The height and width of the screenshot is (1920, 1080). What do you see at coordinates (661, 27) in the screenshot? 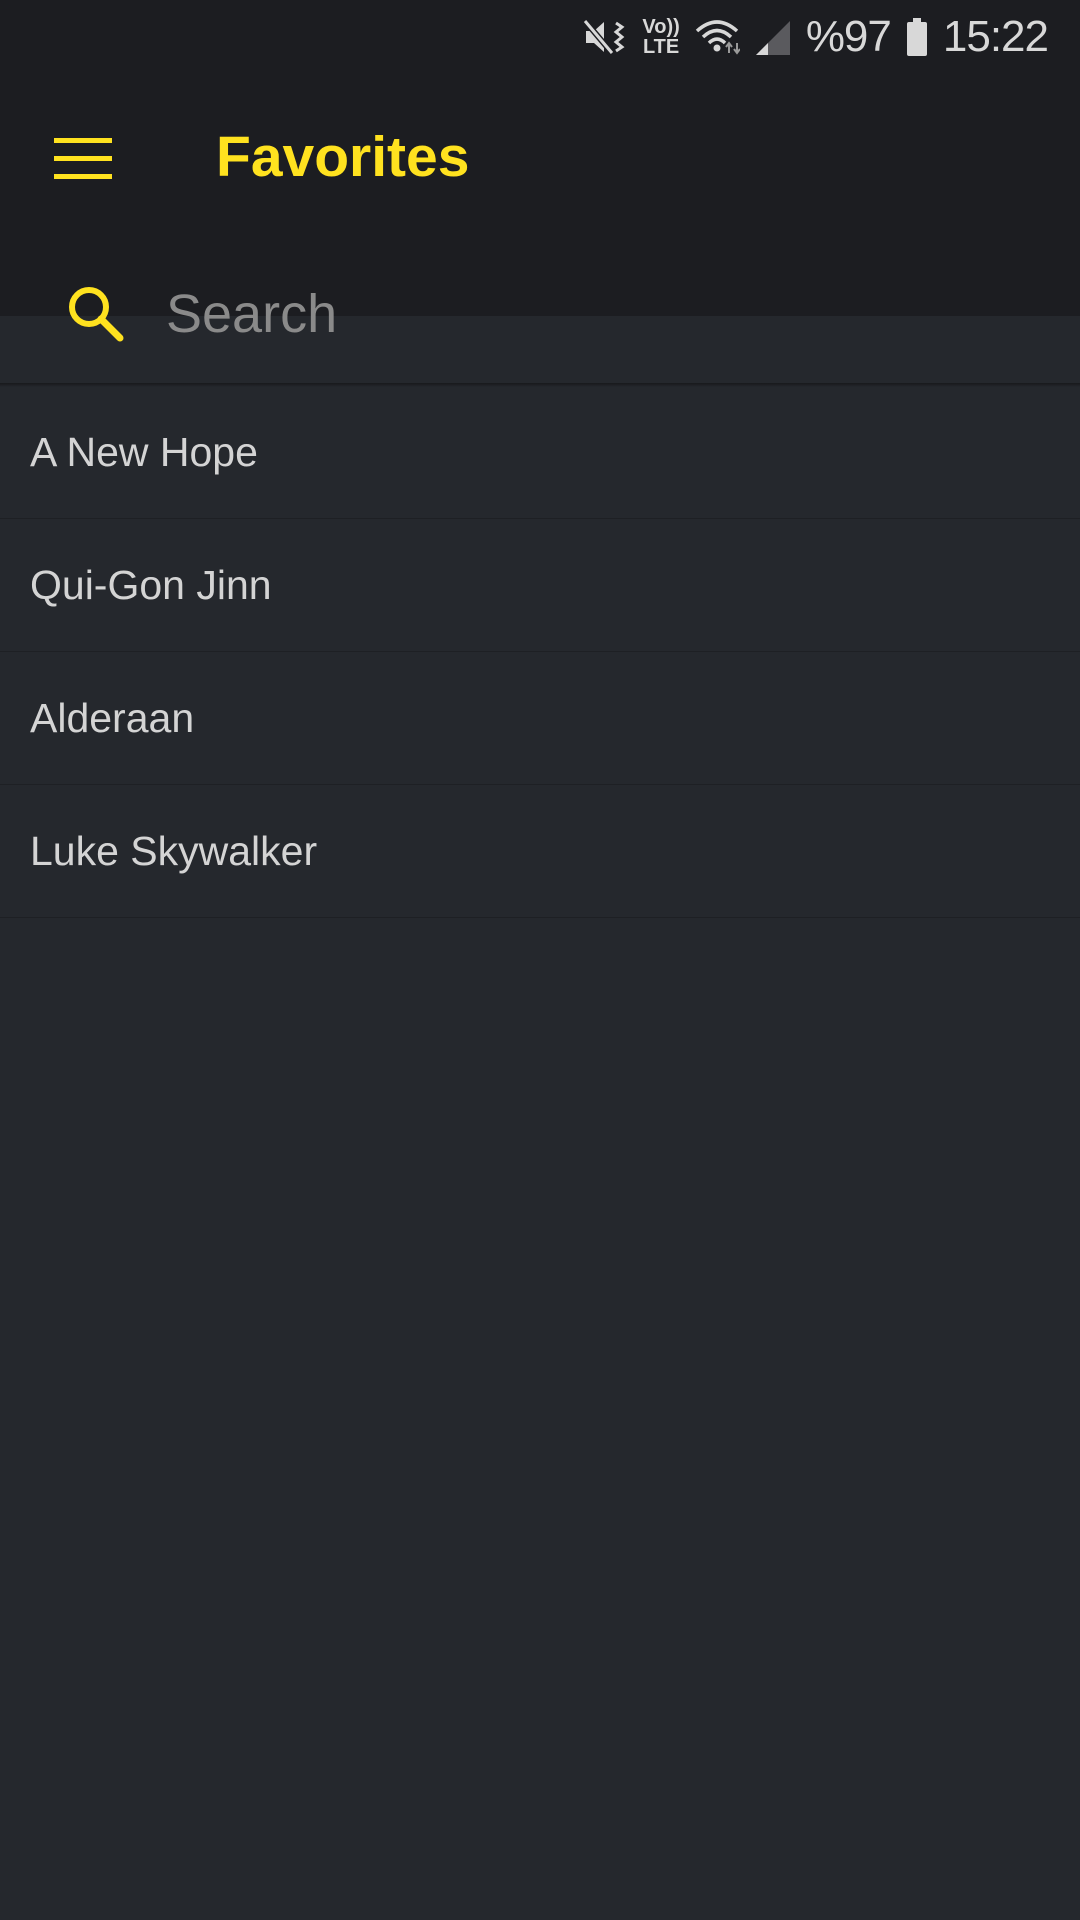
I see `volte-badge-top: Vo))` at bounding box center [661, 27].